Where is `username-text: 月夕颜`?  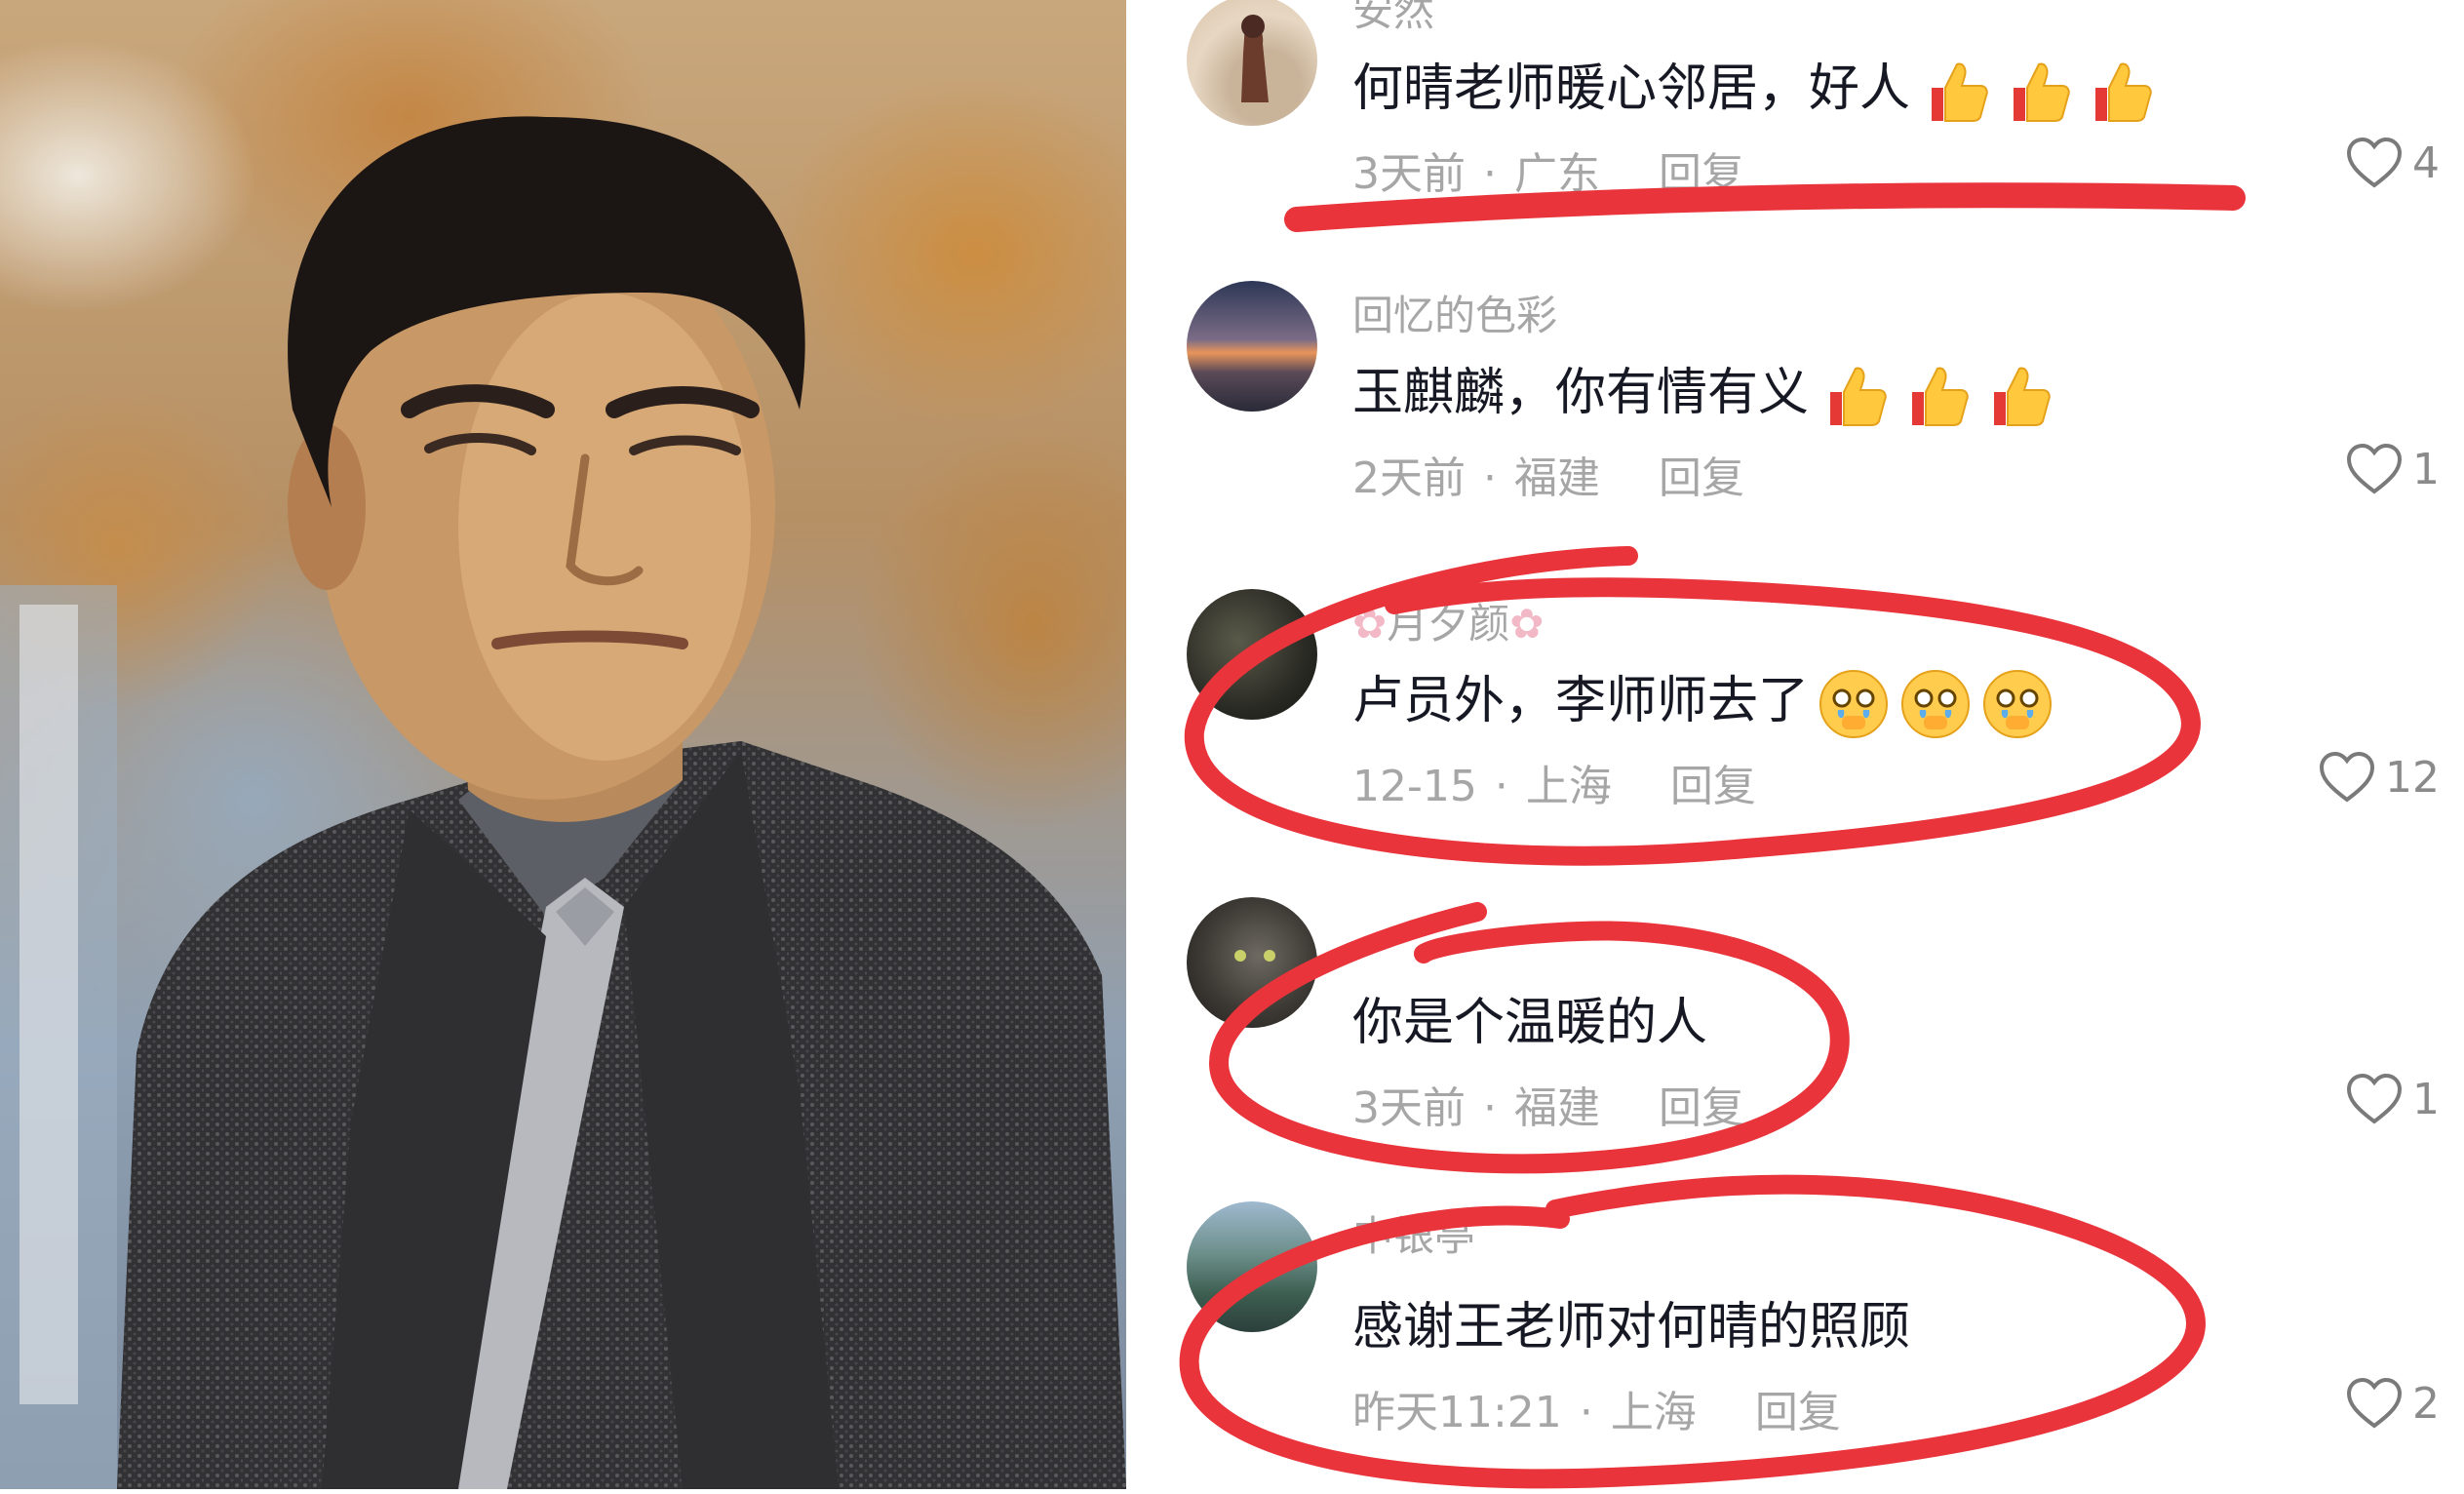
username-text: 月夕颜 is located at coordinates (1449, 624).